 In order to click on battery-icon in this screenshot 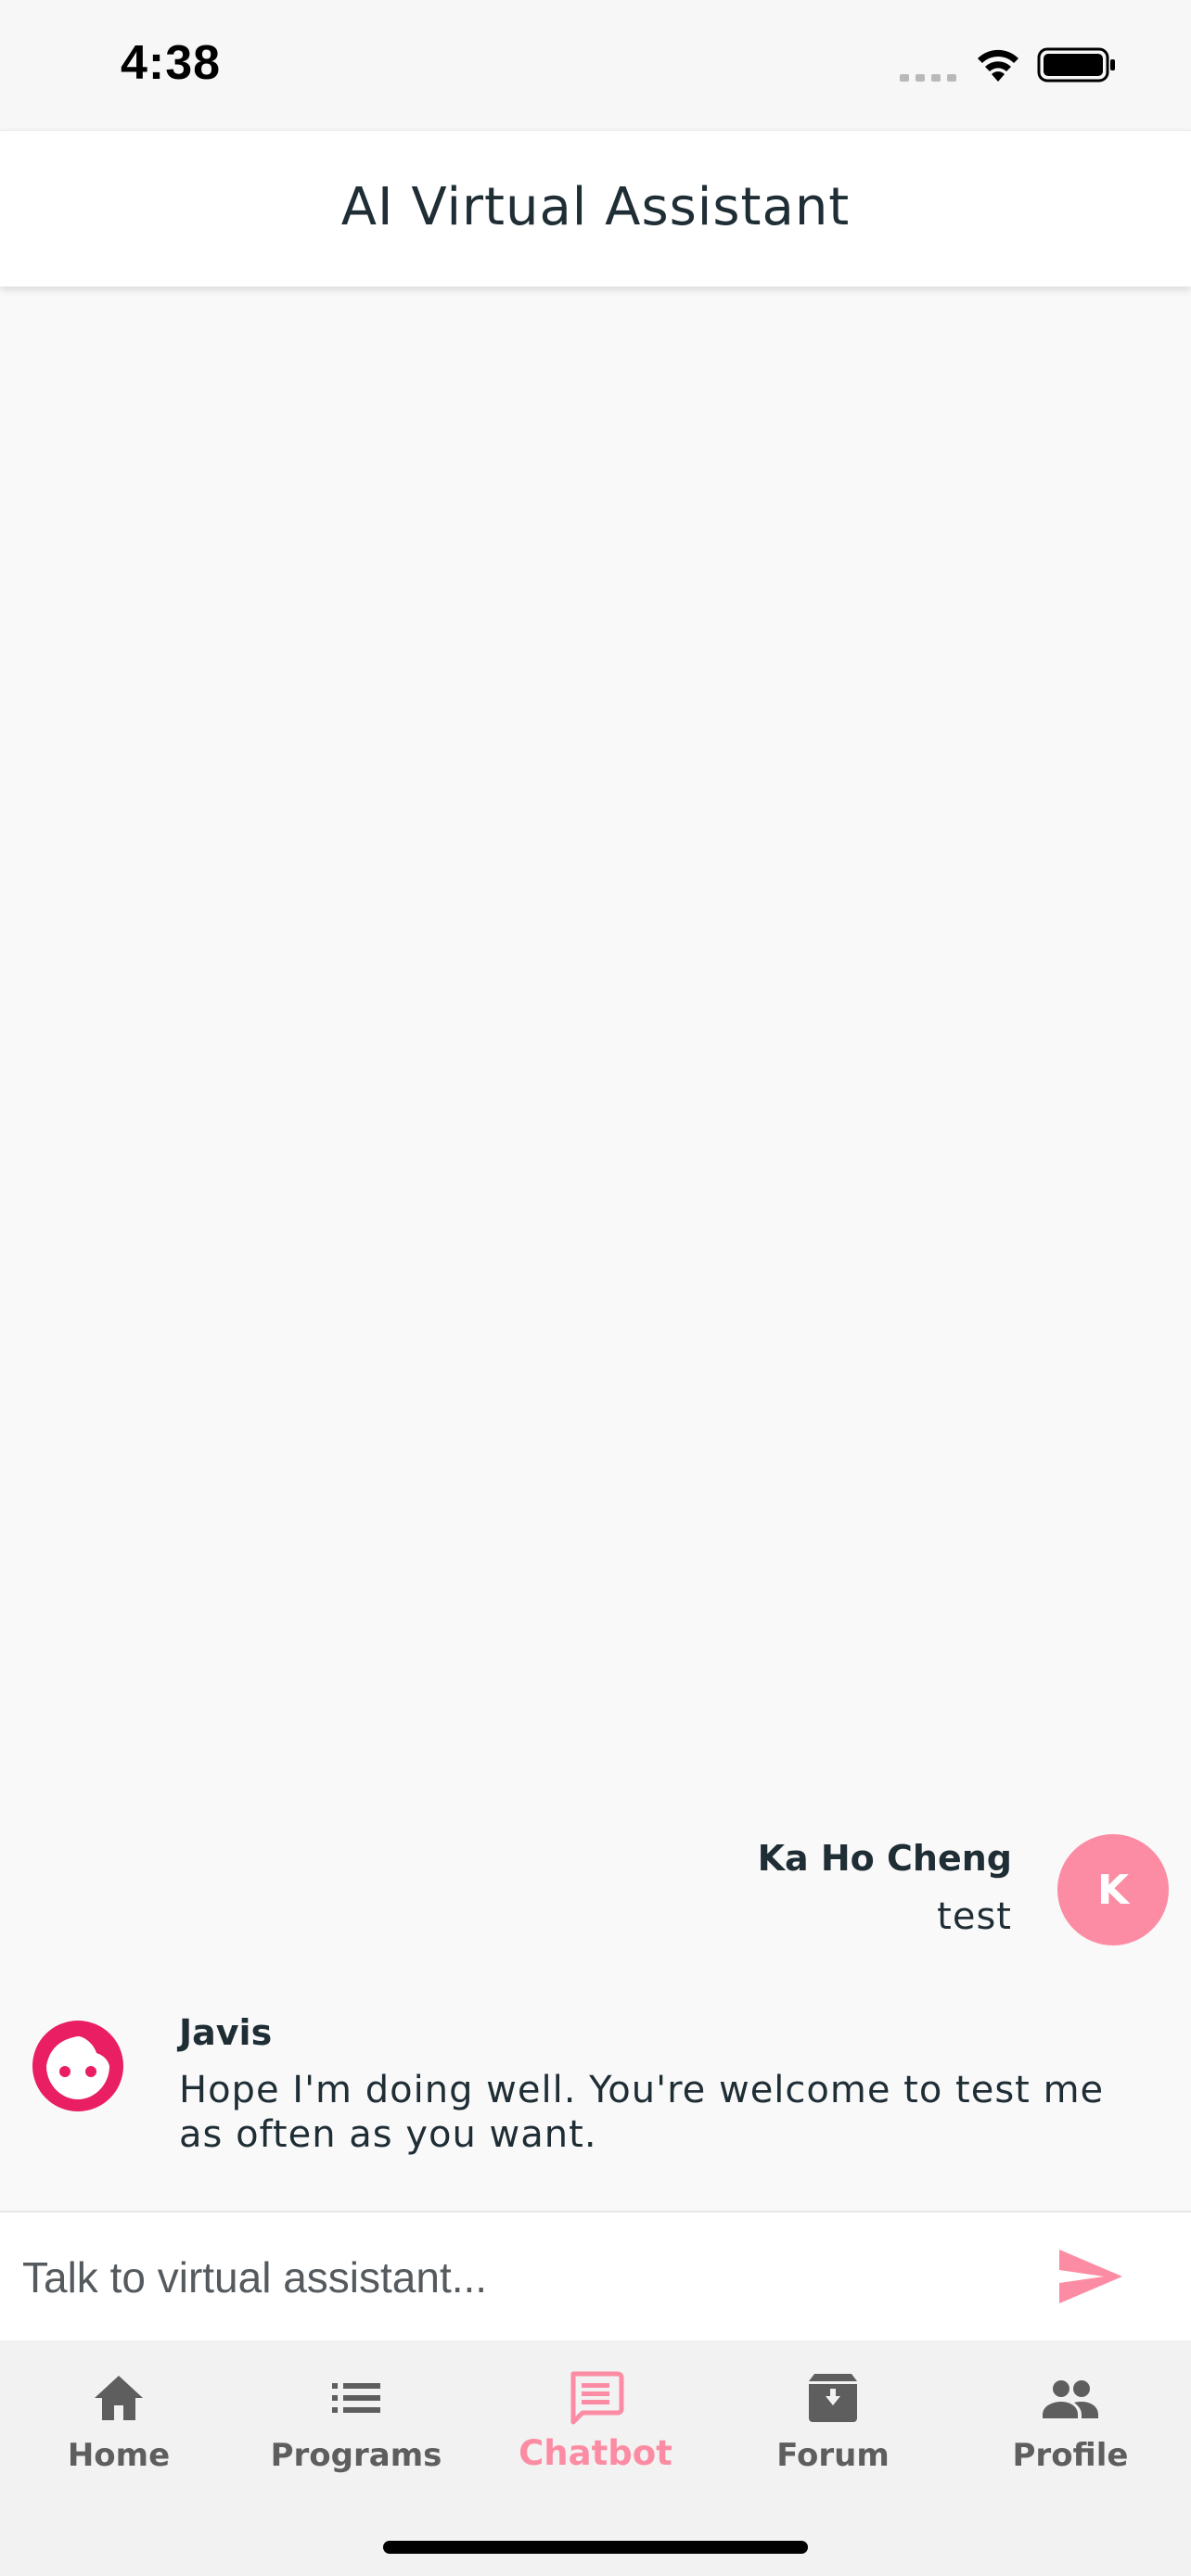, I will do `click(1076, 65)`.